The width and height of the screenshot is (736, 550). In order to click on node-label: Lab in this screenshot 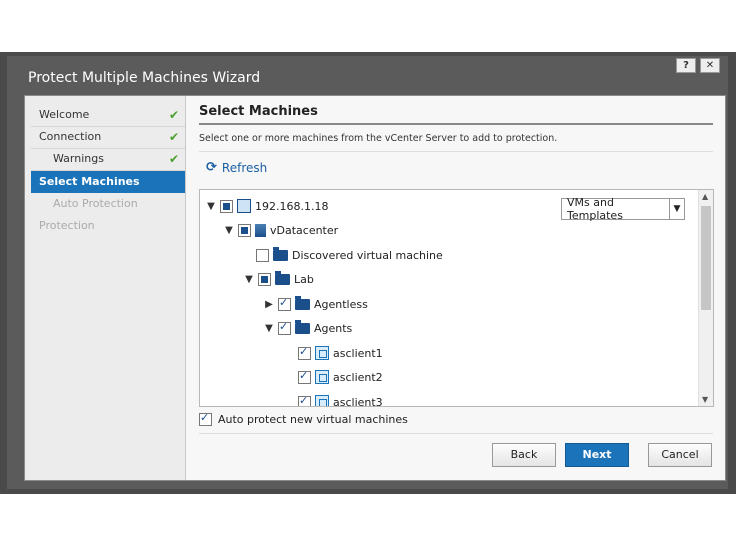, I will do `click(304, 279)`.